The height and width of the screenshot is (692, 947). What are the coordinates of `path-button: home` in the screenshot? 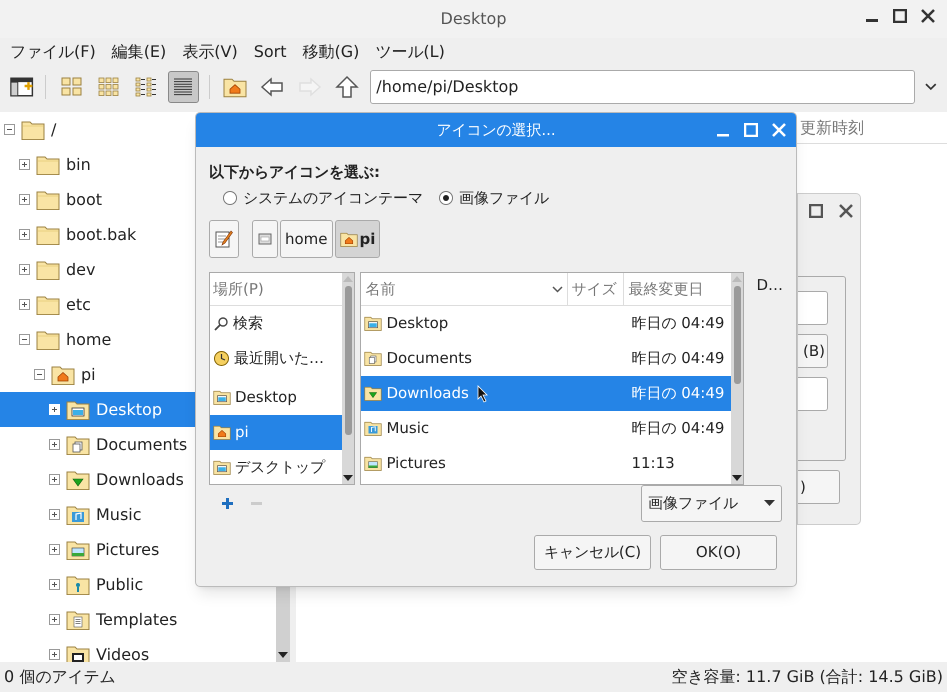 It's located at (306, 239).